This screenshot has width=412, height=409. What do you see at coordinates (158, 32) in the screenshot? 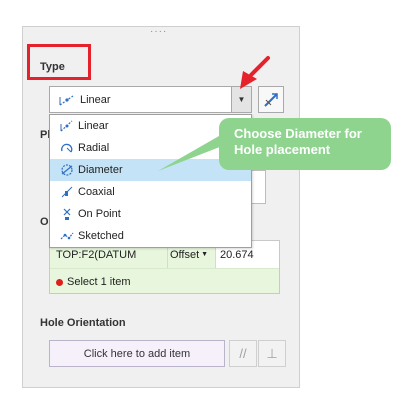
I see `resize-grip: ····` at bounding box center [158, 32].